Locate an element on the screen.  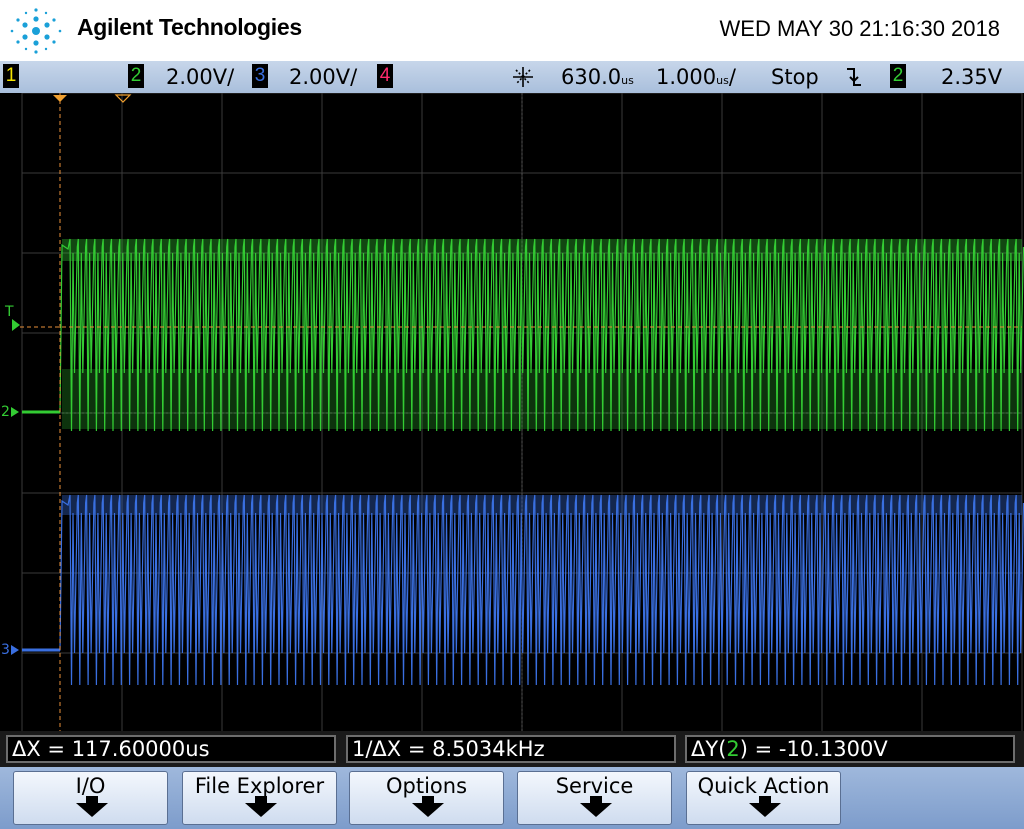
channel-1-badge: 1 is located at coordinates (11, 76).